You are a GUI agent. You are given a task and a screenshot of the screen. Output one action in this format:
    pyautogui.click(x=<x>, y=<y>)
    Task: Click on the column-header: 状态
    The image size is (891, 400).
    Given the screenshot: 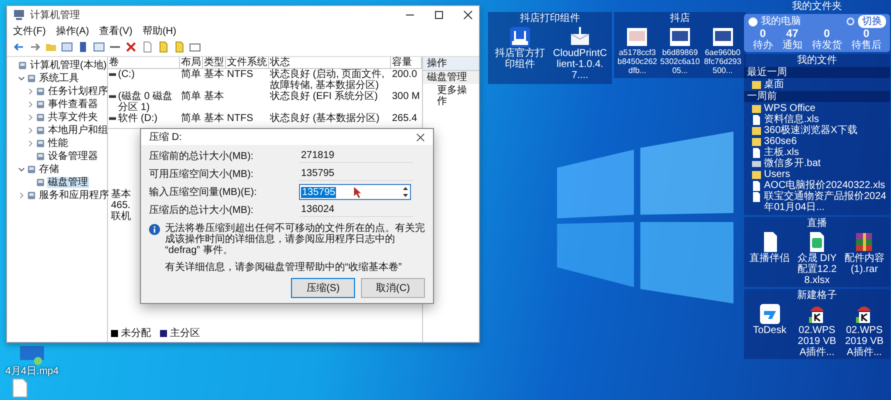 What is the action you would take?
    pyautogui.click(x=330, y=63)
    